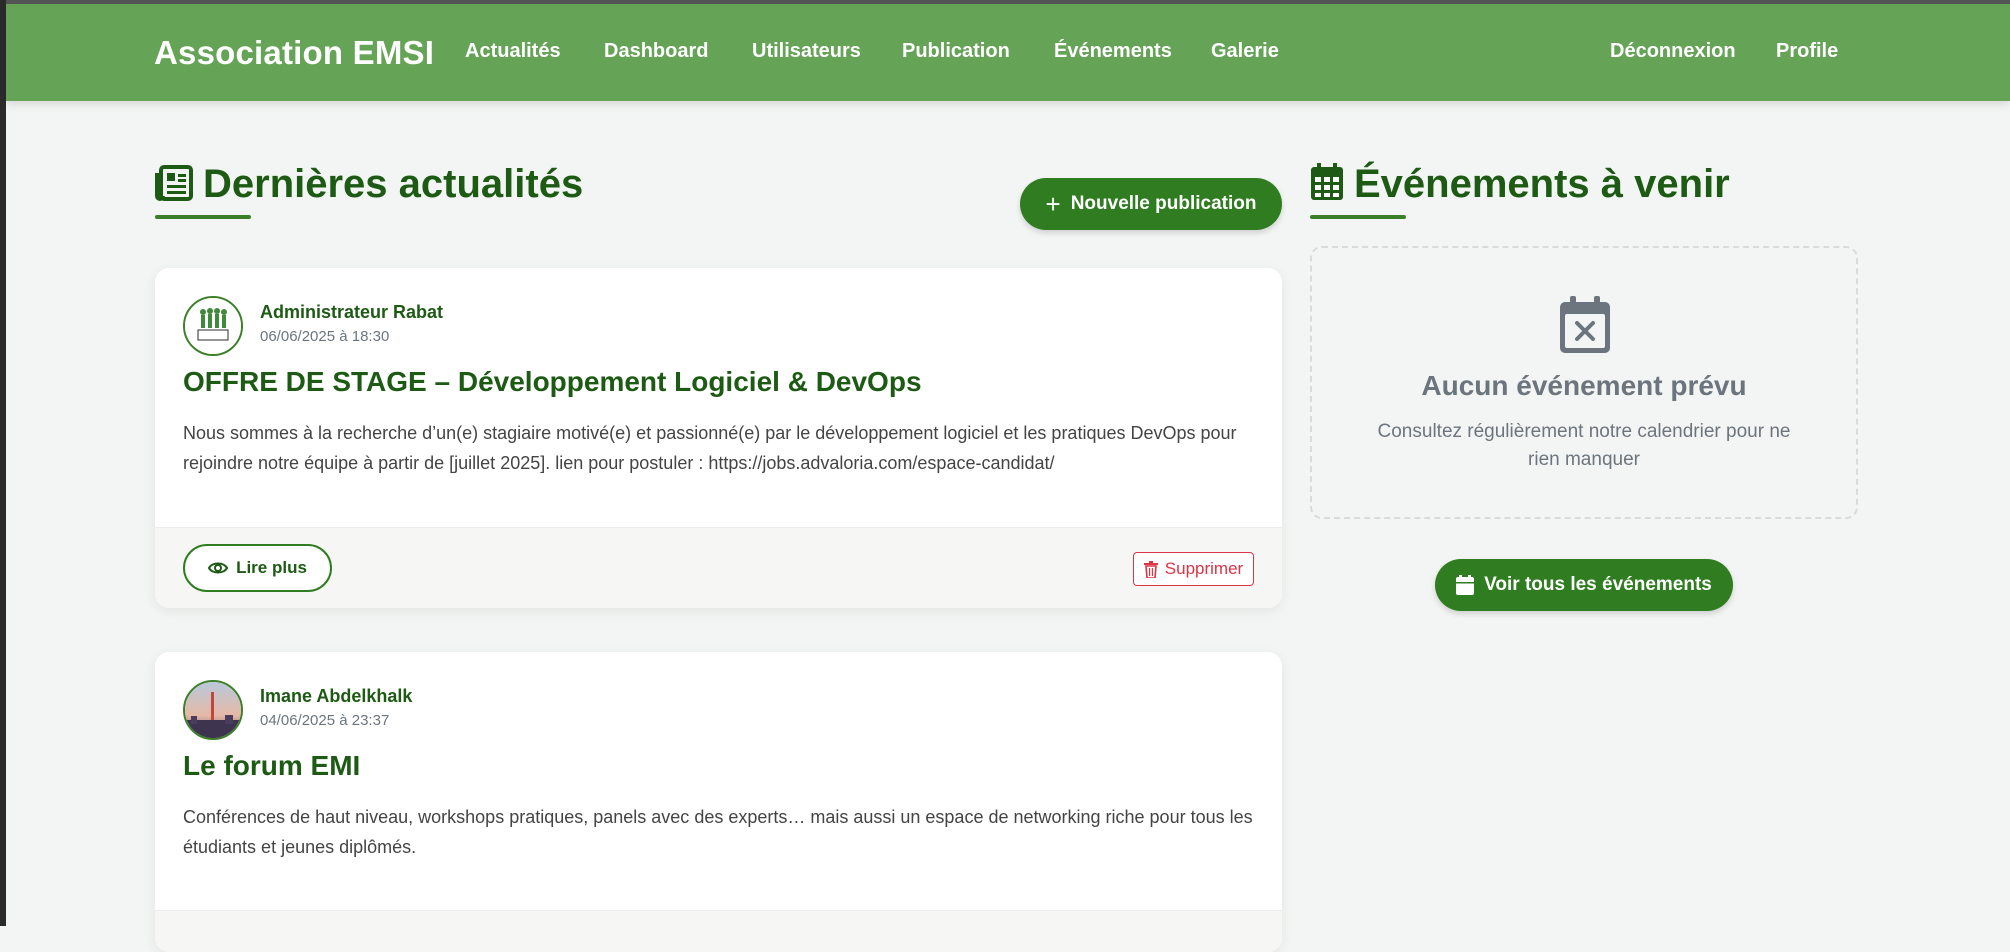  What do you see at coordinates (1358, 217) in the screenshot?
I see `events-title-underline` at bounding box center [1358, 217].